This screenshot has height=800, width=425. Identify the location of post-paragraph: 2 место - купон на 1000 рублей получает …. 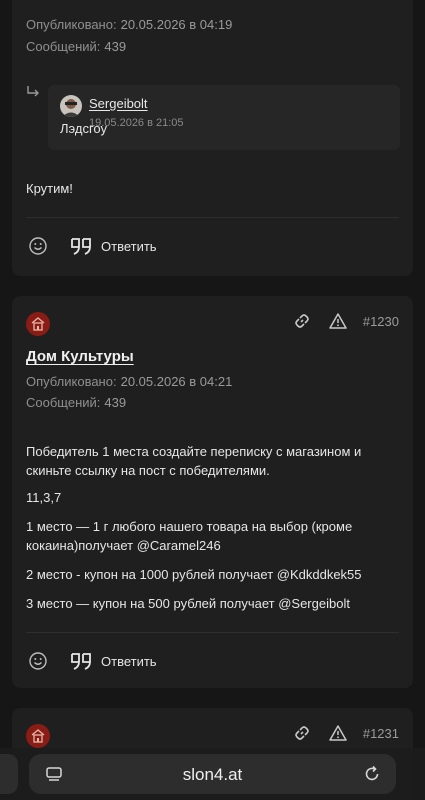
(194, 574).